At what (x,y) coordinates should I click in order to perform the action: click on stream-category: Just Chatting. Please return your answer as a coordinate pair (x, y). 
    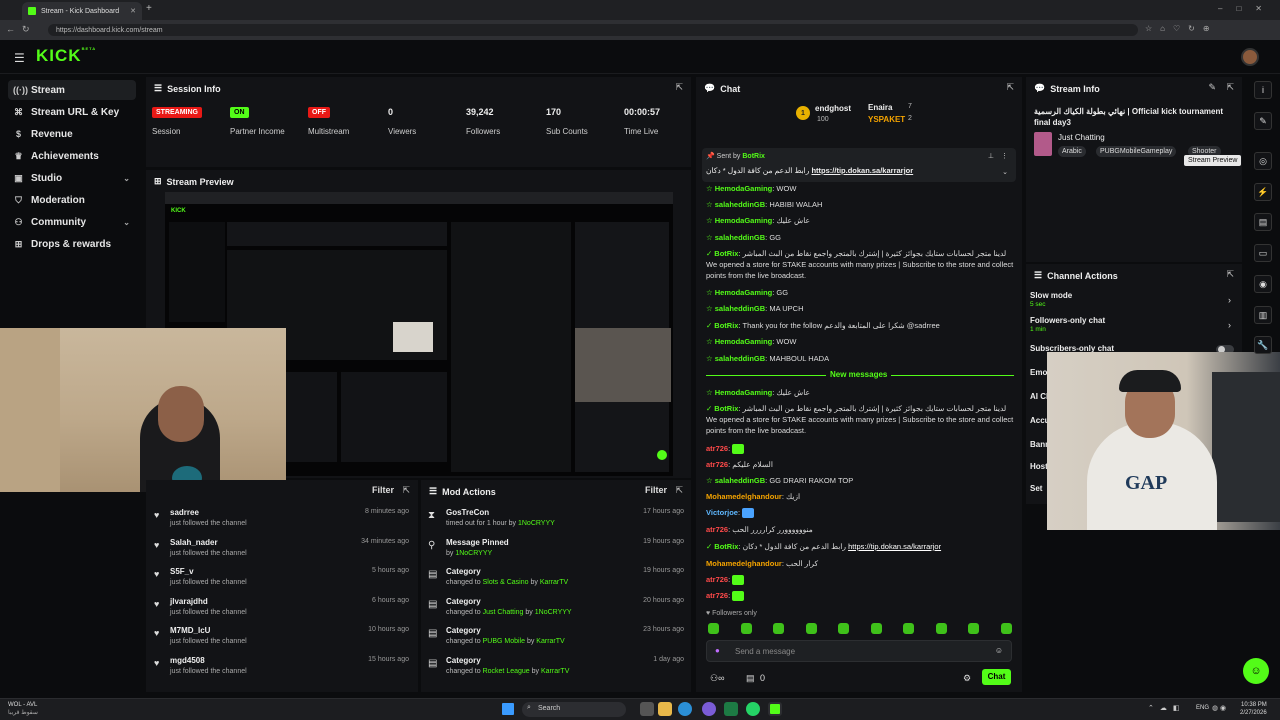
    Looking at the image, I should click on (1081, 137).